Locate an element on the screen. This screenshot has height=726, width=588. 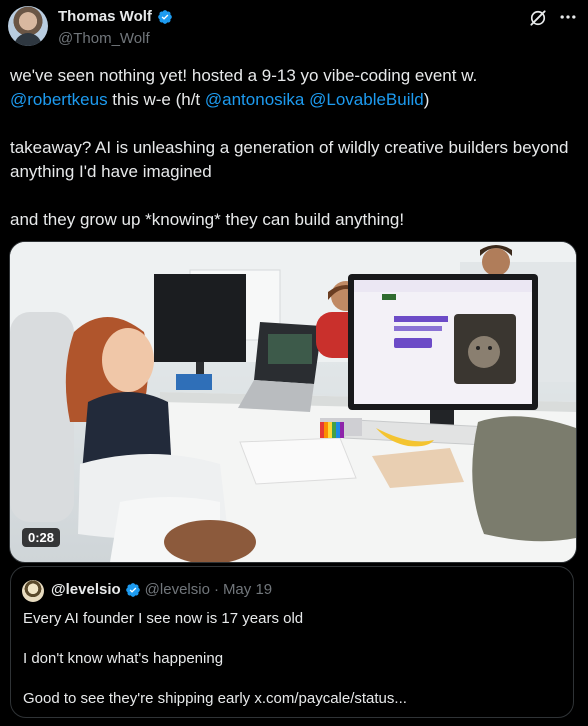
quoted-author-avatar is located at coordinates (33, 591).